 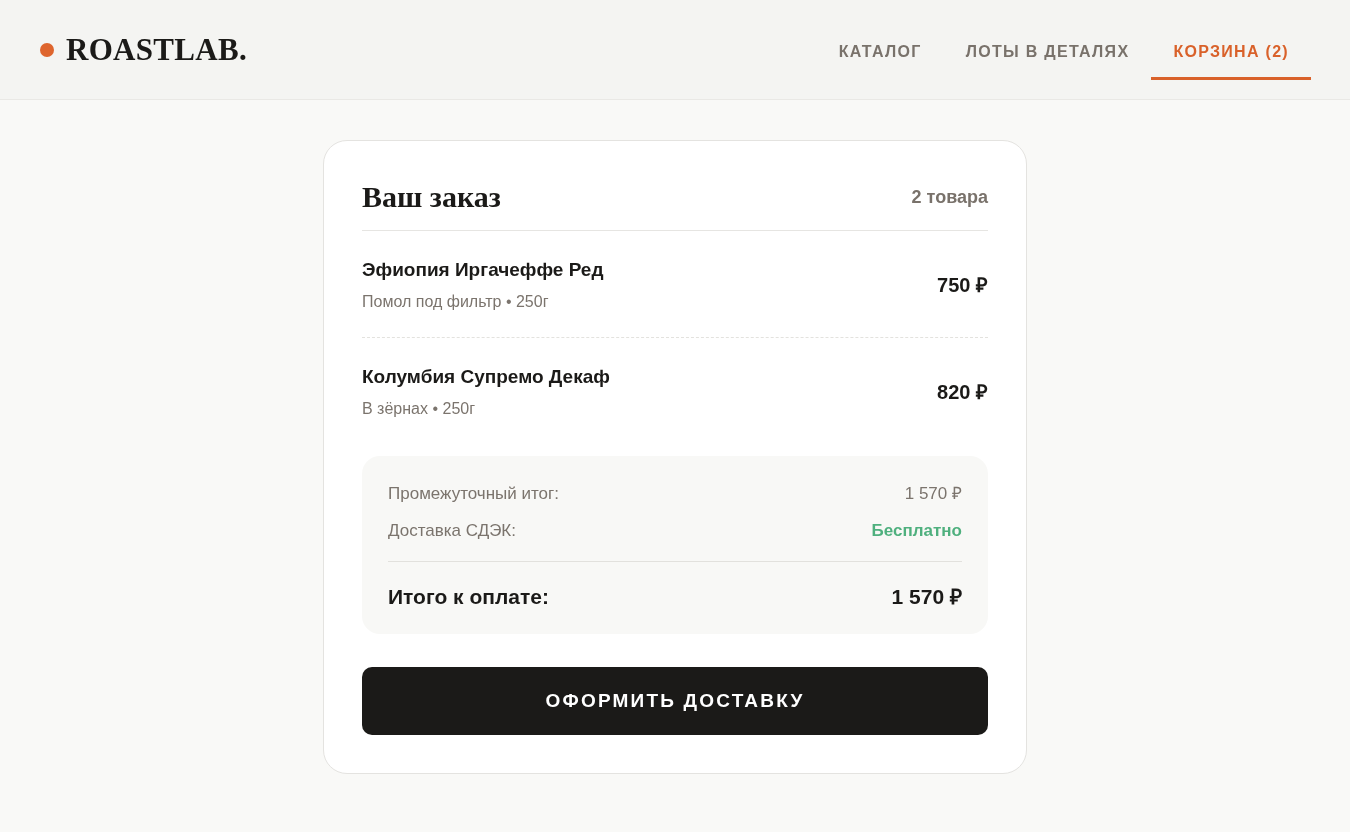 I want to click on product-details: В зёрнах • 250г, so click(x=419, y=409).